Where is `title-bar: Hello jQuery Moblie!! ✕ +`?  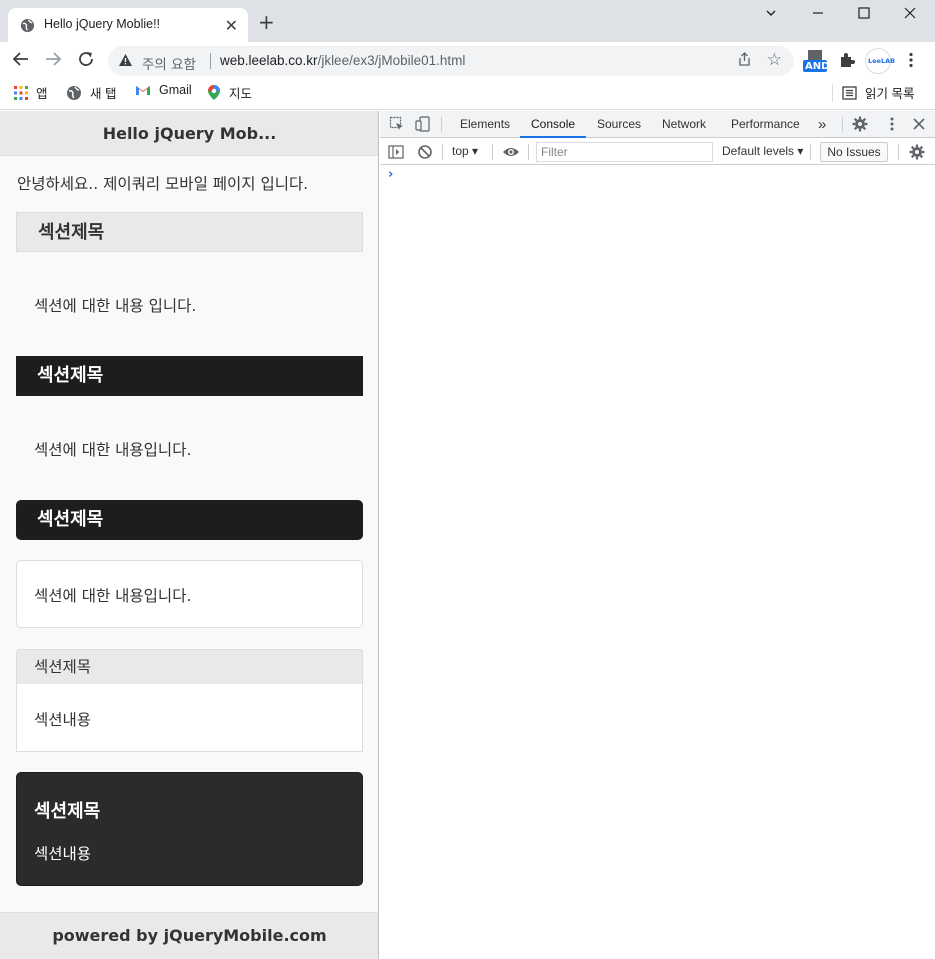
title-bar: Hello jQuery Moblie!! ✕ + is located at coordinates (467, 21).